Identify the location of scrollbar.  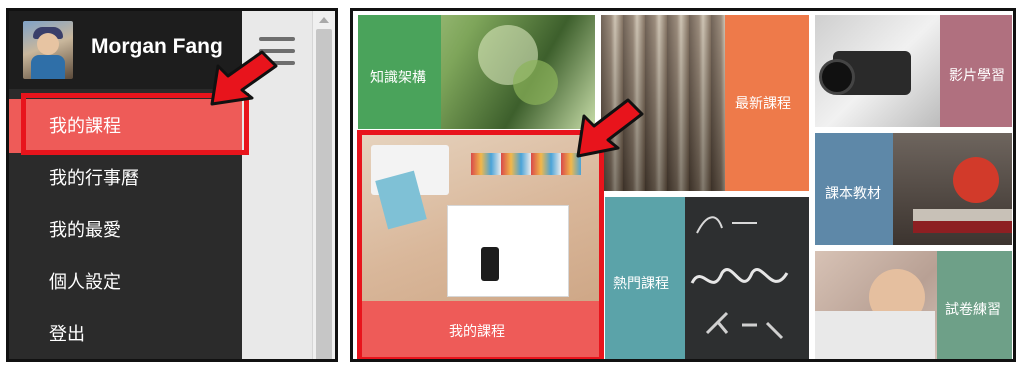
(323, 185).